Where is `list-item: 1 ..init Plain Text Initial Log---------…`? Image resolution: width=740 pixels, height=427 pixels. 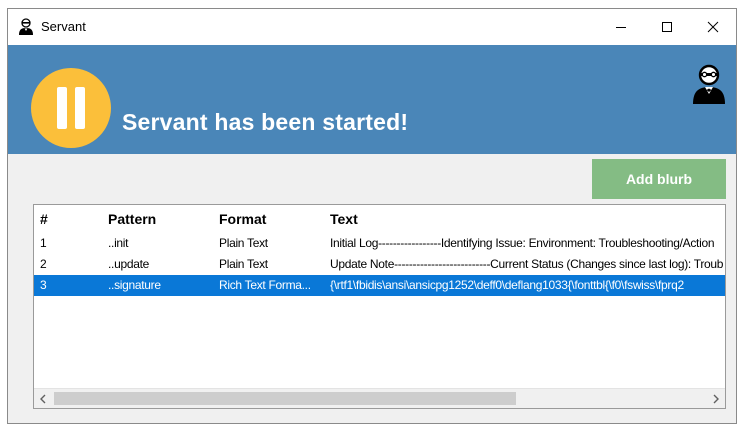
list-item: 1 ..init Plain Text Initial Log---------… is located at coordinates (379, 243).